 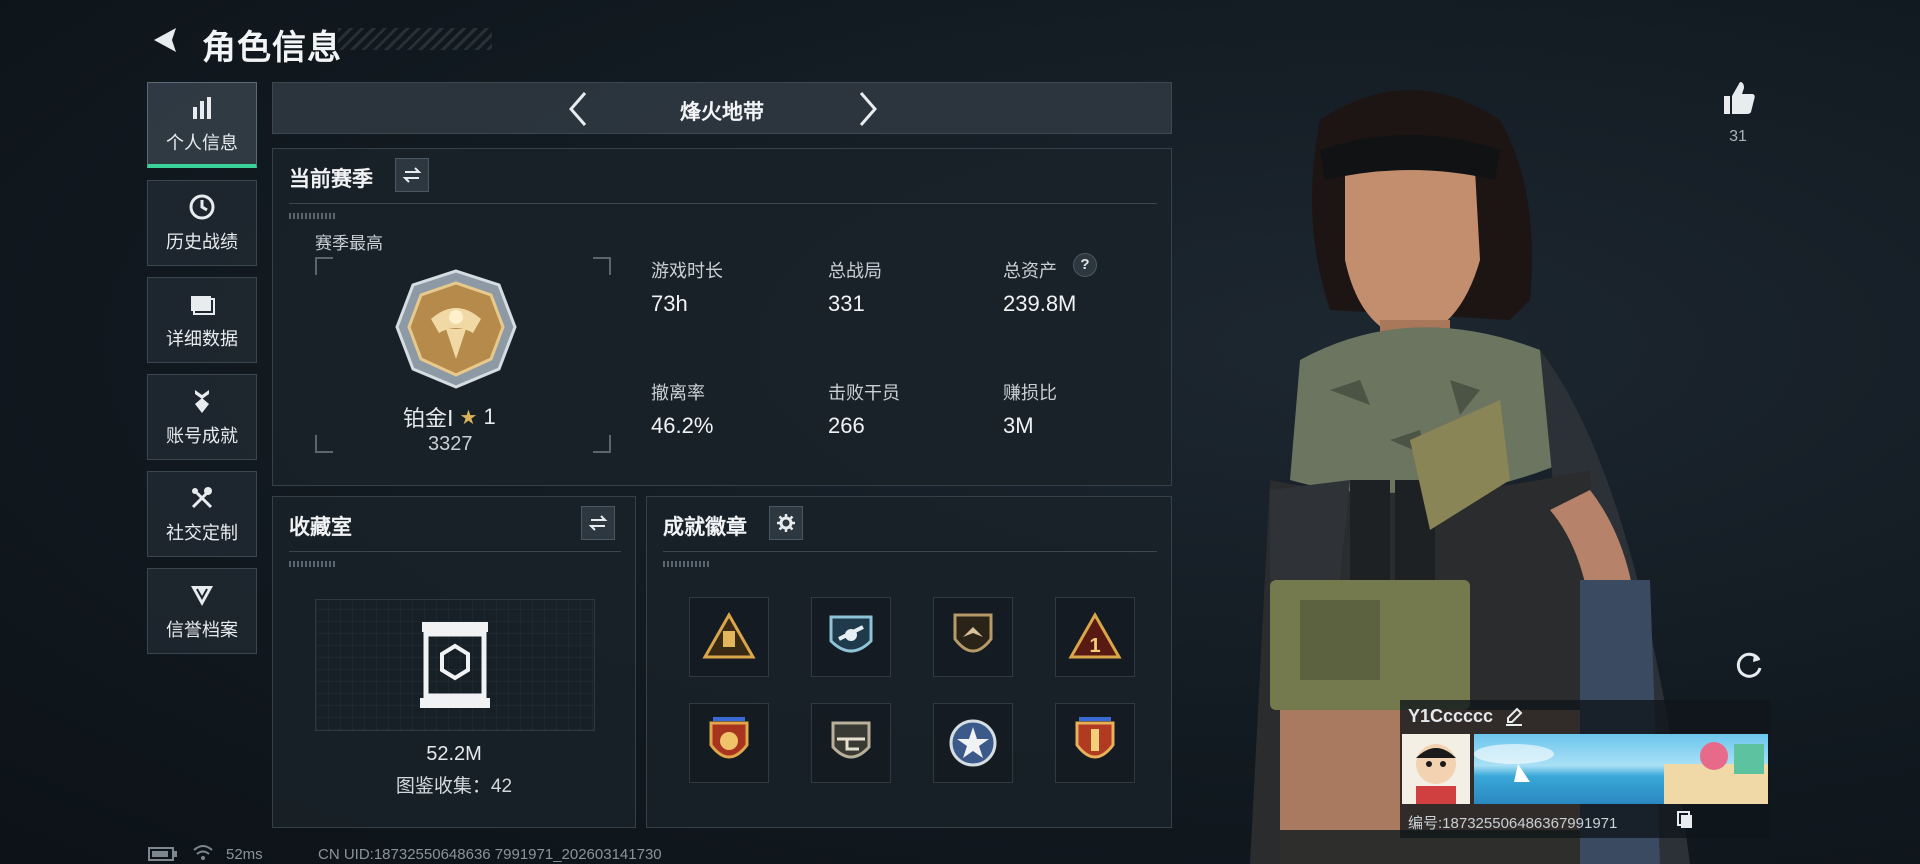 What do you see at coordinates (1018, 425) in the screenshot?
I see `stat-value: 3M` at bounding box center [1018, 425].